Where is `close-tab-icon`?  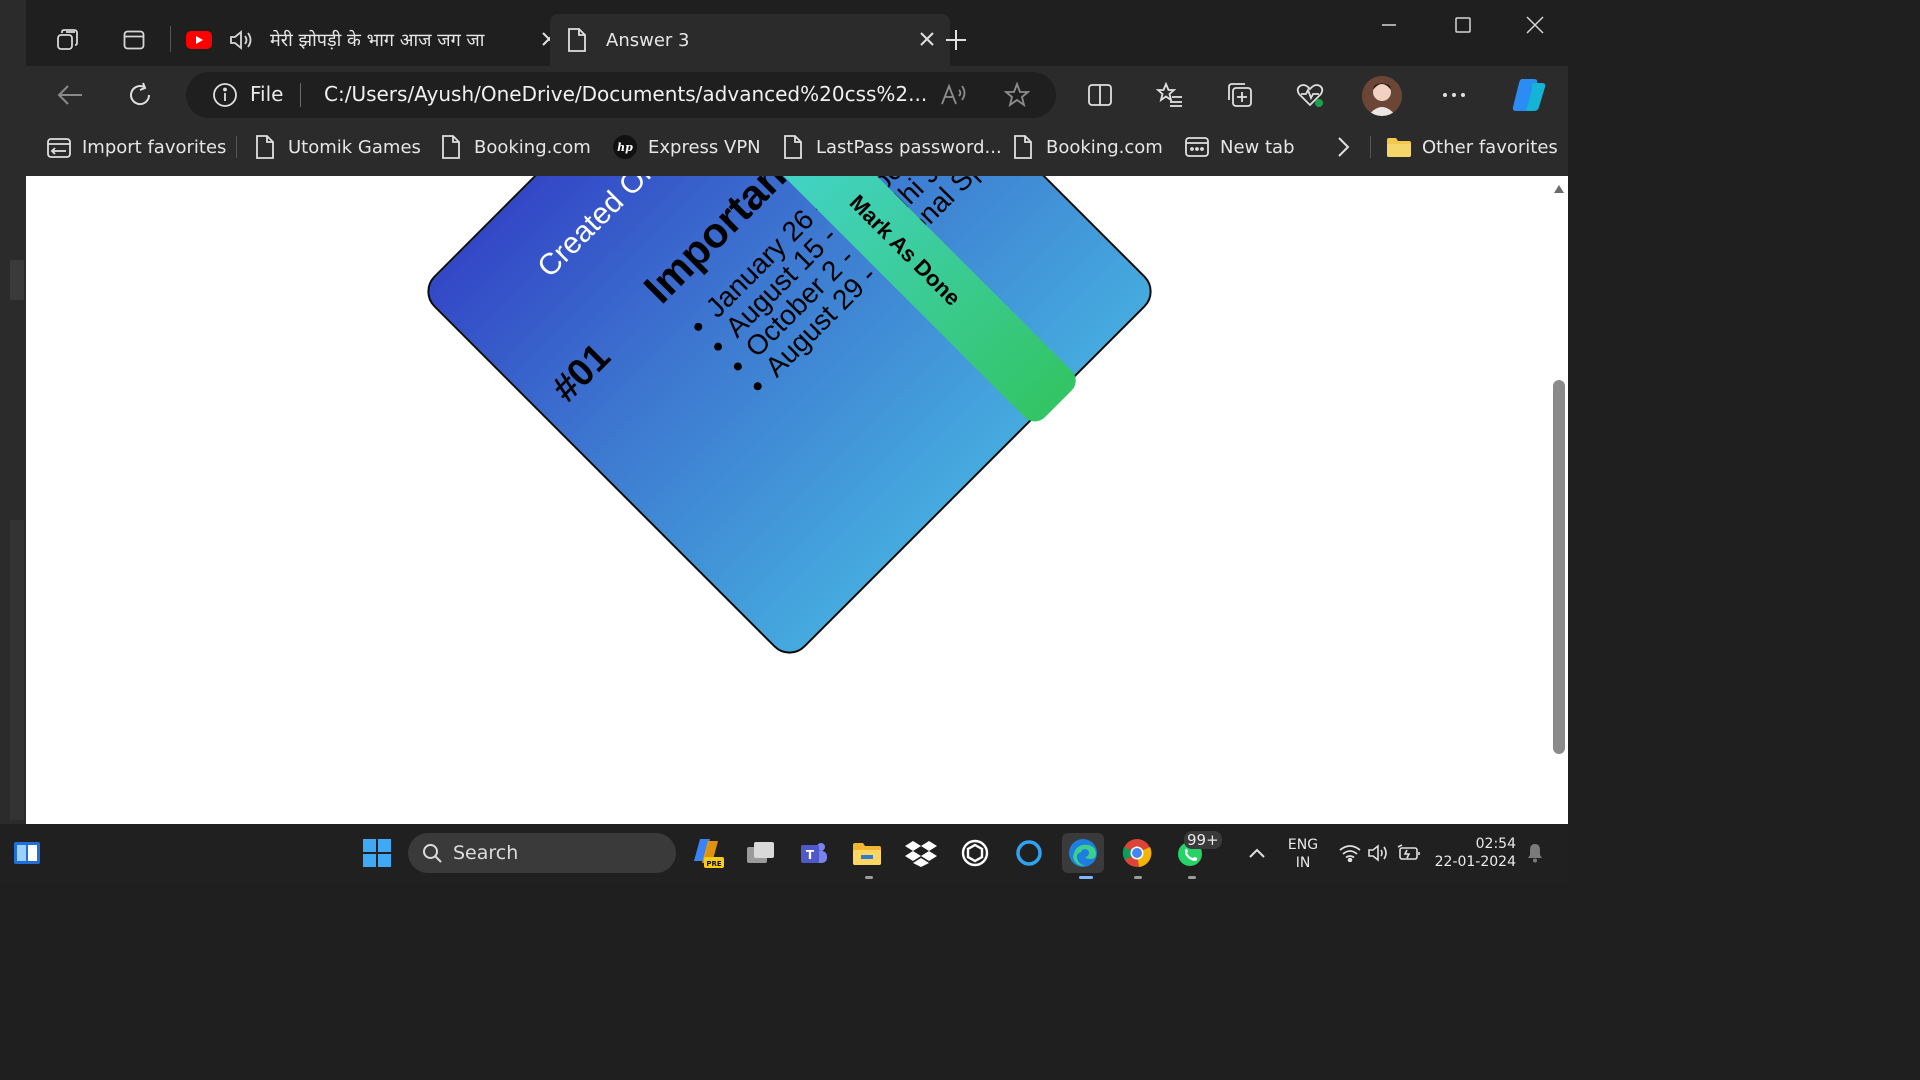 close-tab-icon is located at coordinates (927, 39).